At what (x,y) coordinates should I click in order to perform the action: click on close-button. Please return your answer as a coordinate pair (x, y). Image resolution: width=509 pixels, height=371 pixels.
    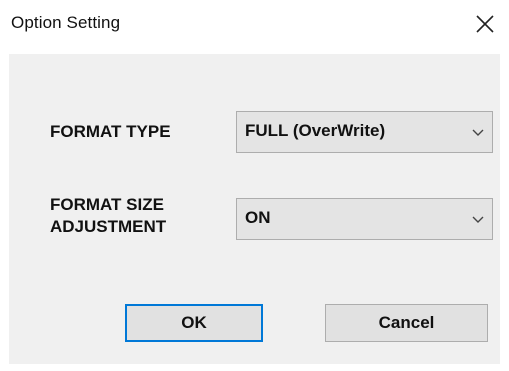
    Looking at the image, I should click on (485, 24).